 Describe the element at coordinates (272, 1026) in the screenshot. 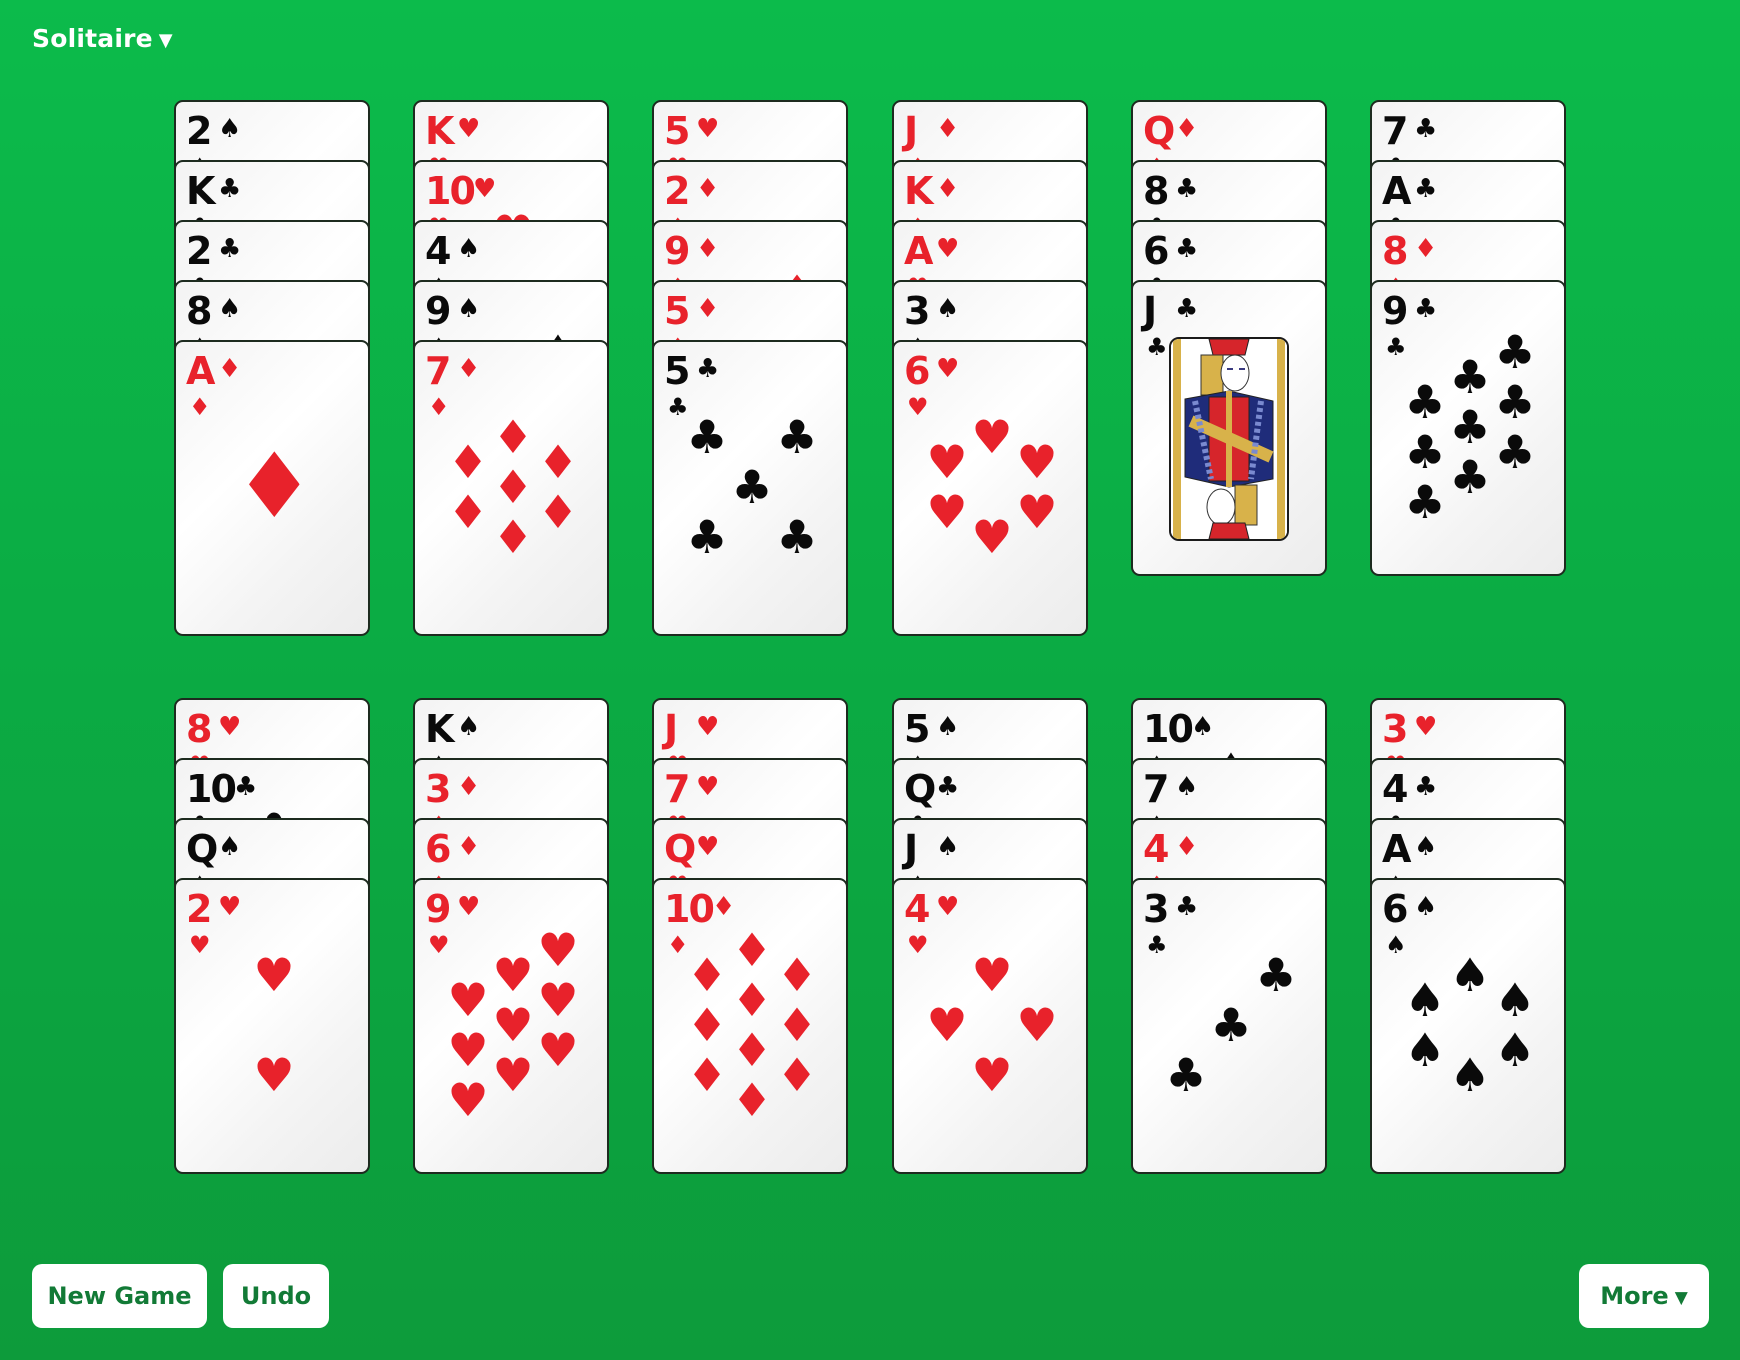

I see `playing-card: 2 ♥ ♥ ♥ ♥` at that location.